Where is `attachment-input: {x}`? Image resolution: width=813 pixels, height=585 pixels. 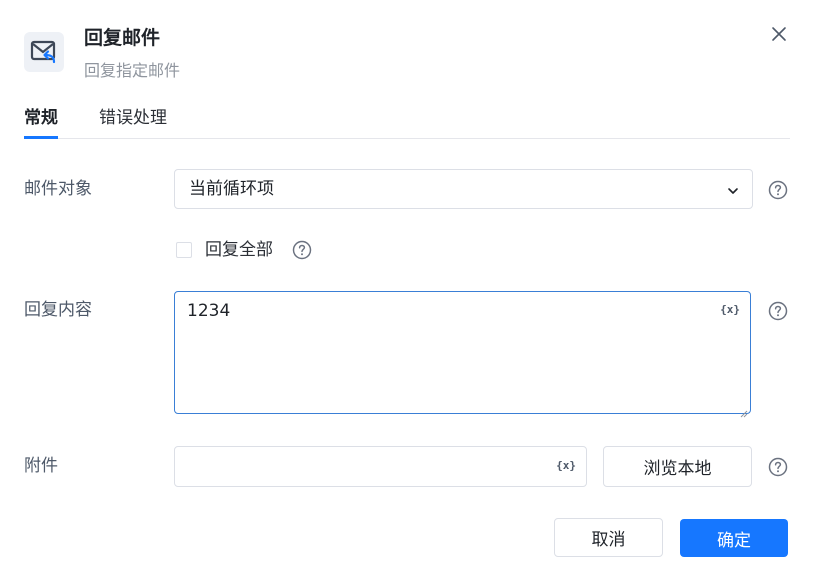 attachment-input: {x} is located at coordinates (380, 466).